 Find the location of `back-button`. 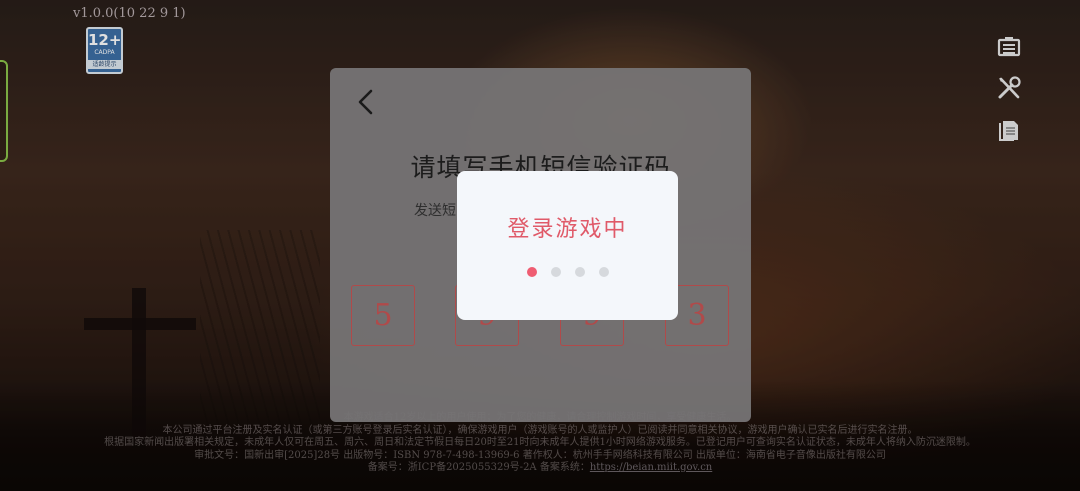

back-button is located at coordinates (366, 102).